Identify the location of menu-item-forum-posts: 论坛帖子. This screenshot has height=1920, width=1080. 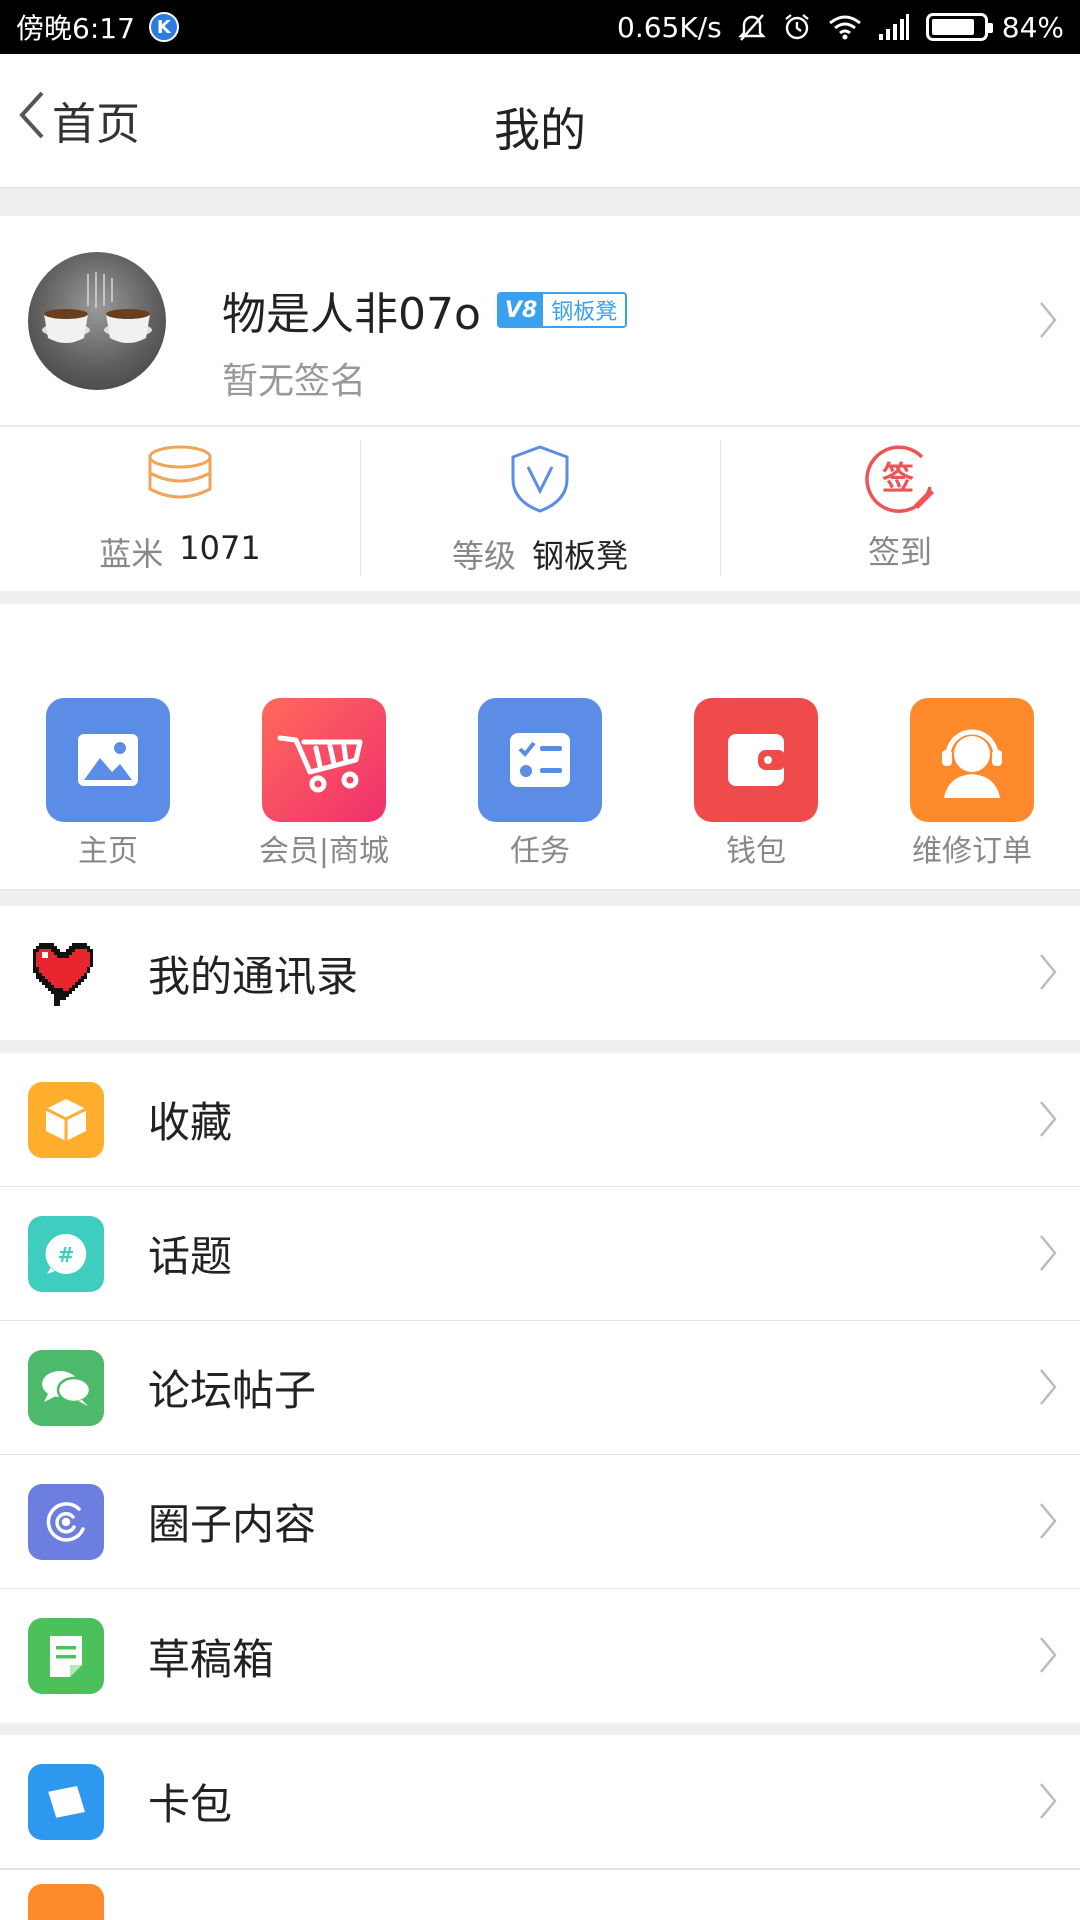
(540, 1388).